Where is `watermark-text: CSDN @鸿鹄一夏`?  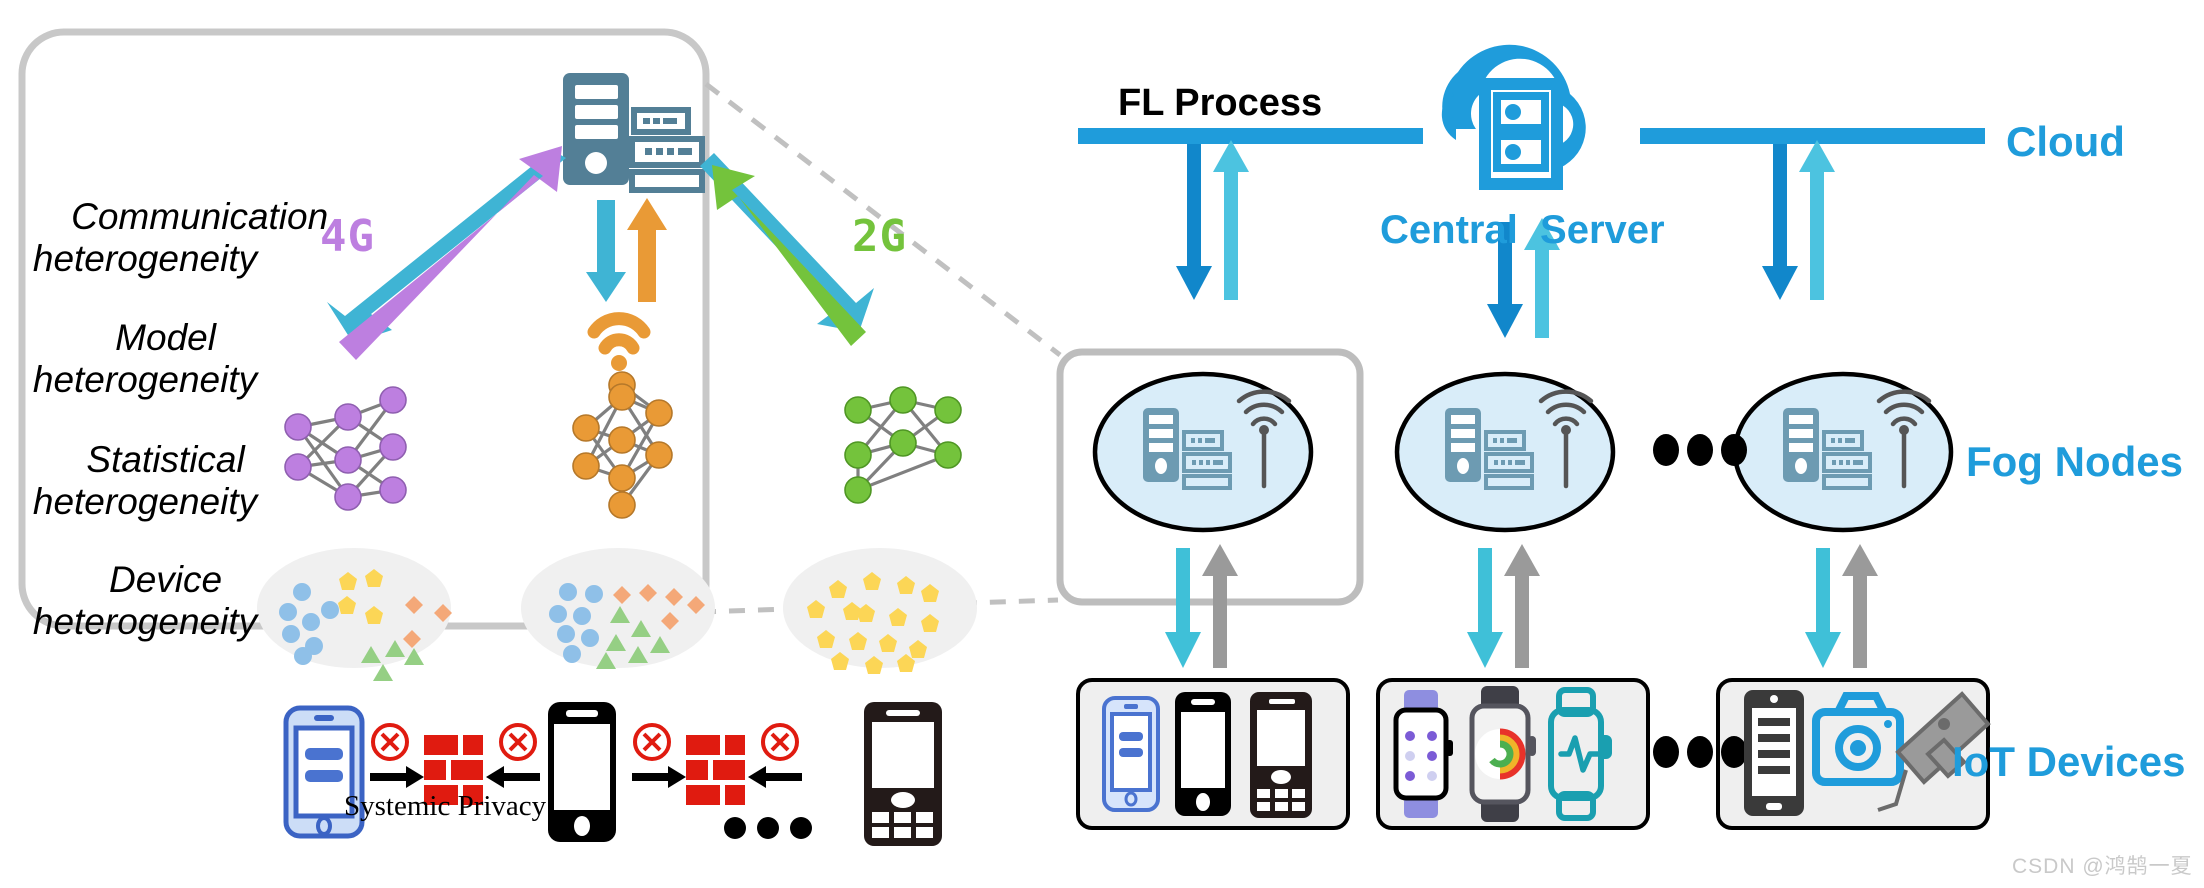 watermark-text: CSDN @鸿鹄一夏 is located at coordinates (2102, 866).